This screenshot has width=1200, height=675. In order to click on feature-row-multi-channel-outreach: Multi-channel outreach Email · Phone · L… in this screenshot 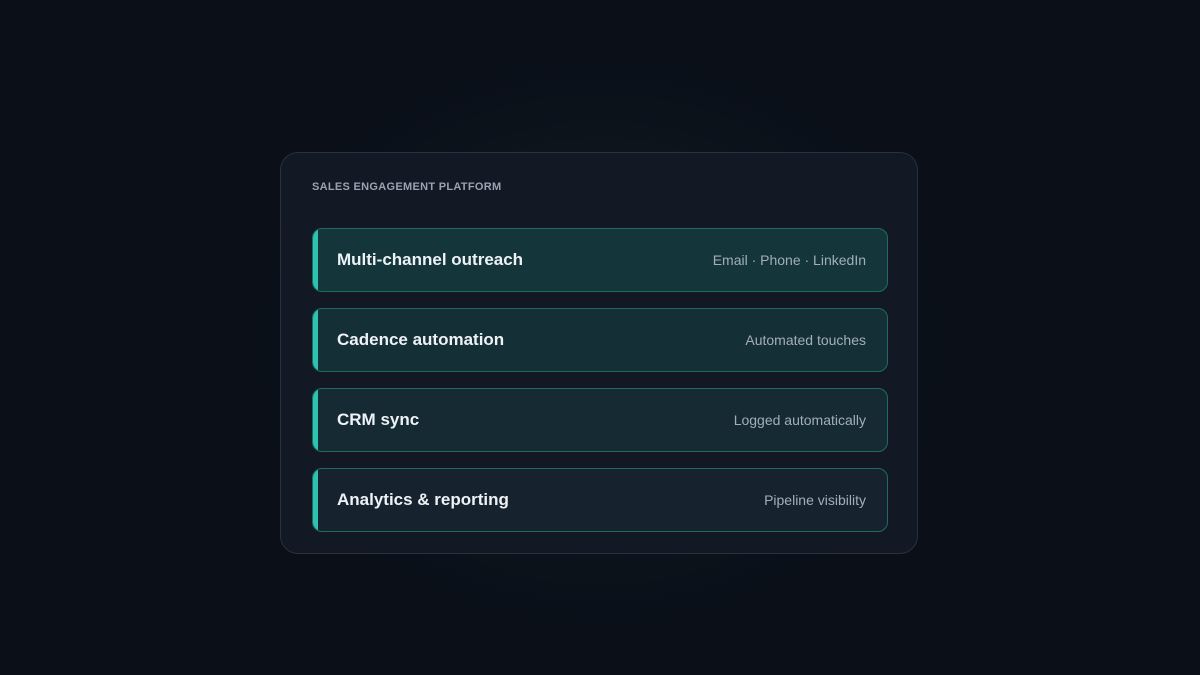, I will do `click(600, 260)`.